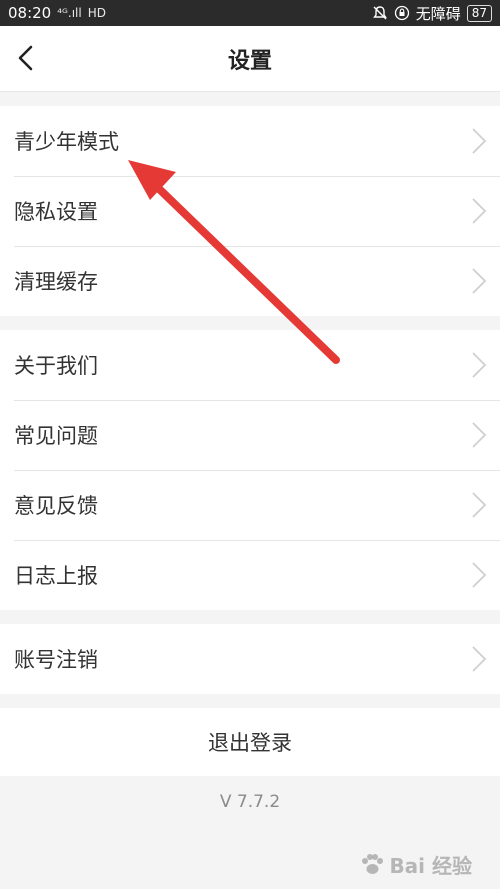 This screenshot has height=889, width=500. I want to click on chevron-left-icon, so click(25, 58).